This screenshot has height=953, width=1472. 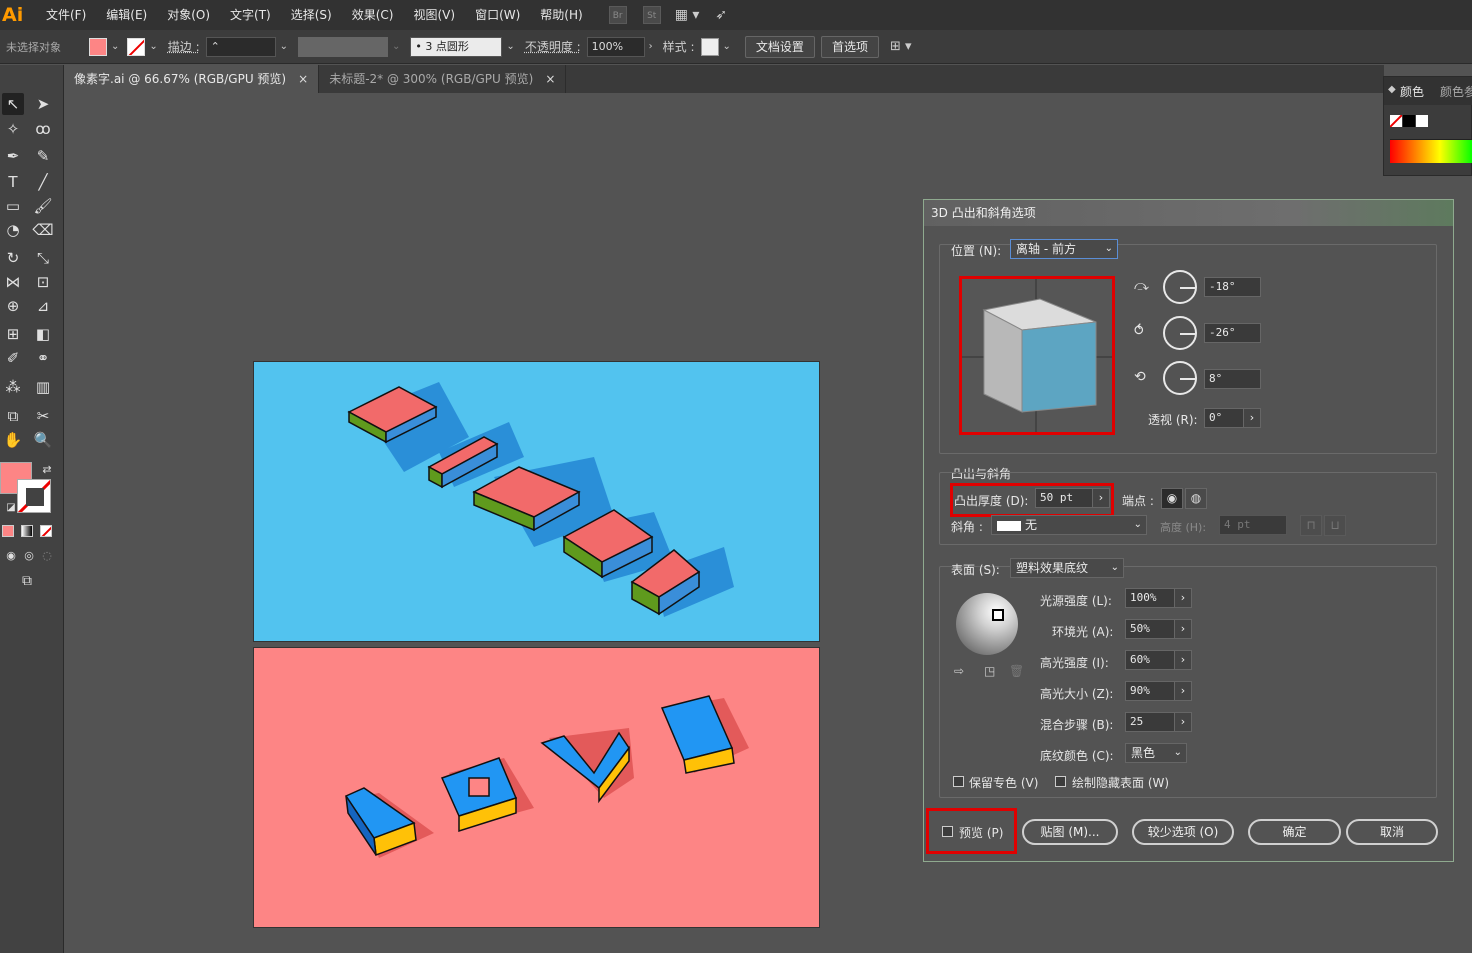 What do you see at coordinates (1232, 379) in the screenshot?
I see `rotate-z-field: 8°` at bounding box center [1232, 379].